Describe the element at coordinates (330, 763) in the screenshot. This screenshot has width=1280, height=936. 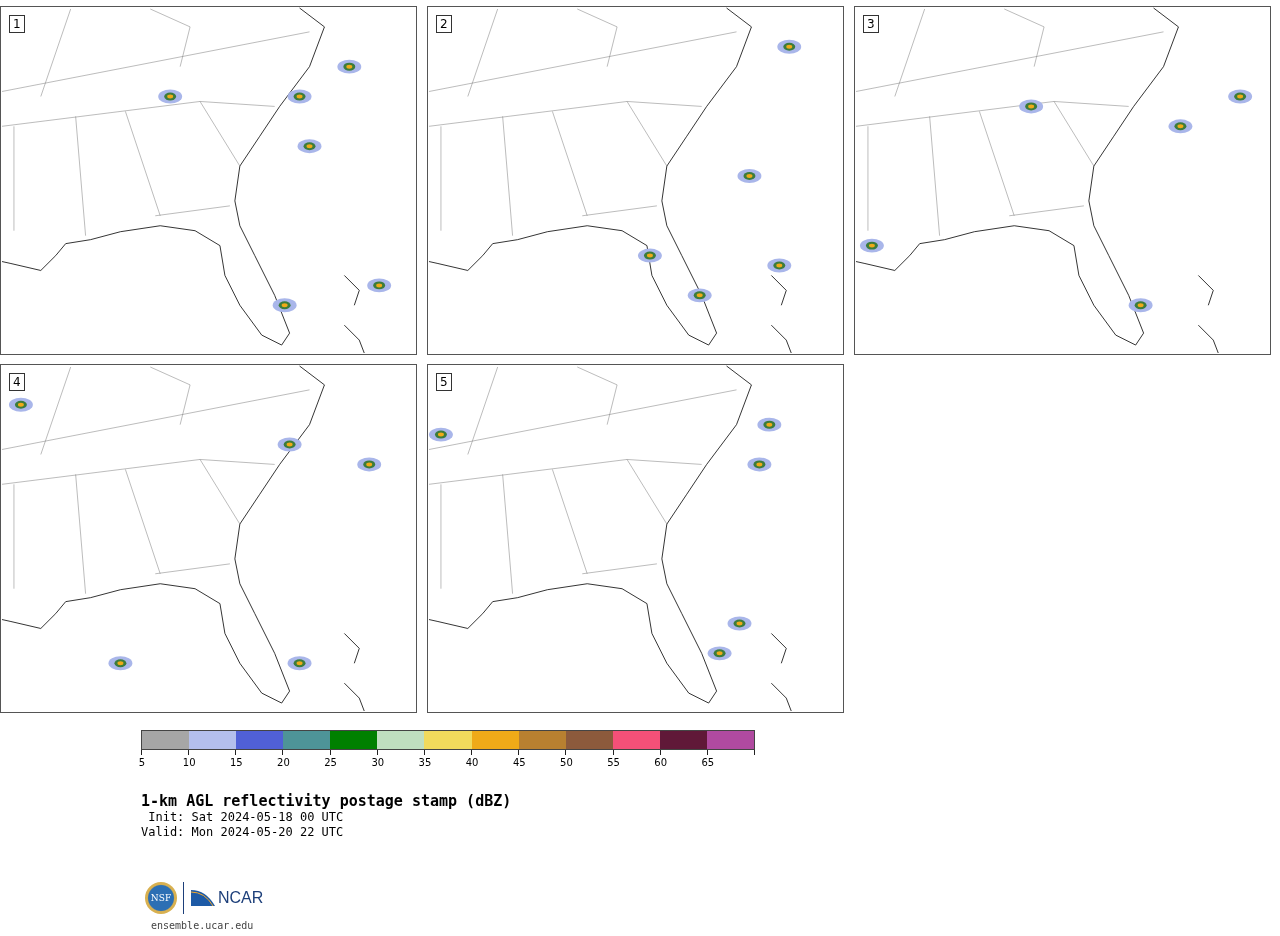
I see `tick-label: 25` at that location.